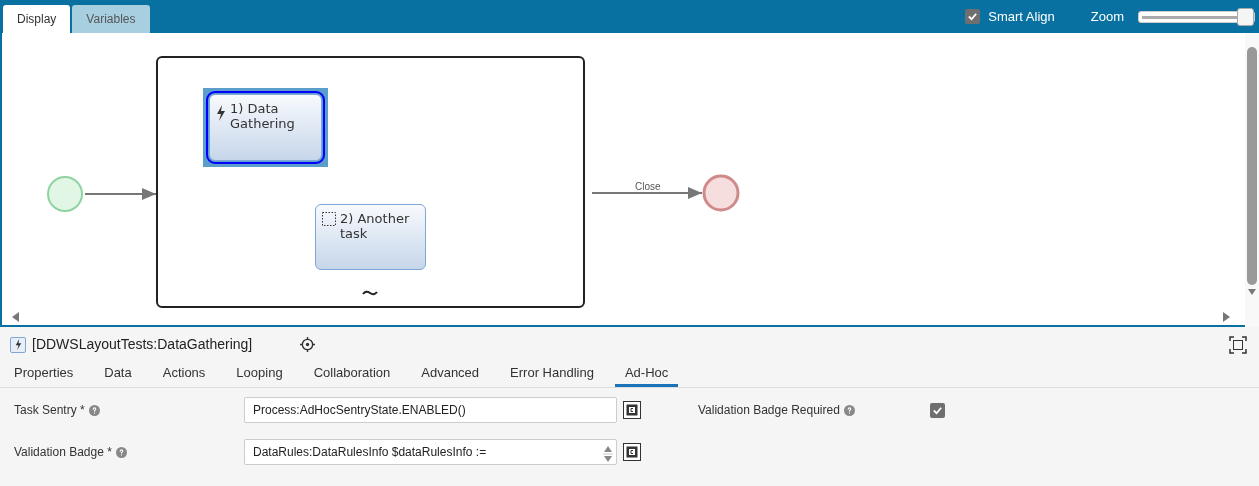 This screenshot has width=1259, height=486. What do you see at coordinates (259, 374) in the screenshot?
I see `tab: Looping` at bounding box center [259, 374].